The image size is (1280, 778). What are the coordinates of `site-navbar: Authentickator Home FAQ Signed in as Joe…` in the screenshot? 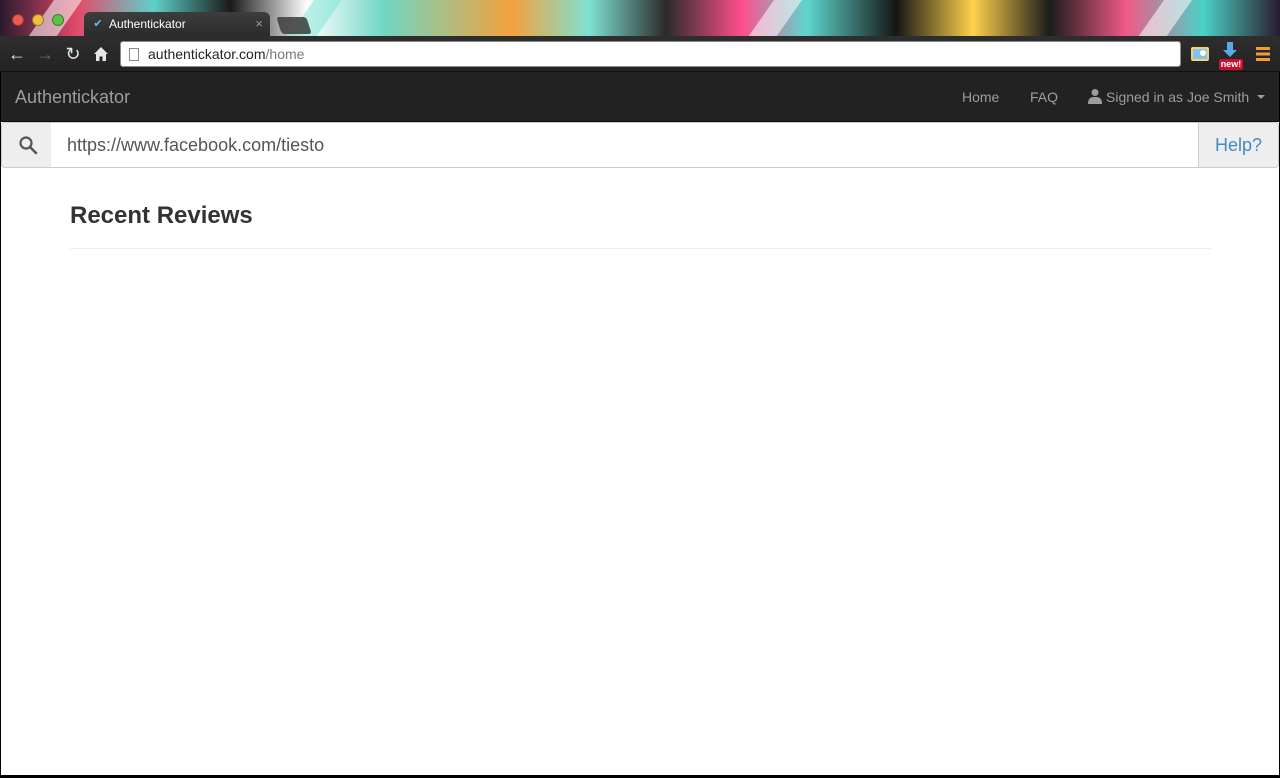 It's located at (640, 97).